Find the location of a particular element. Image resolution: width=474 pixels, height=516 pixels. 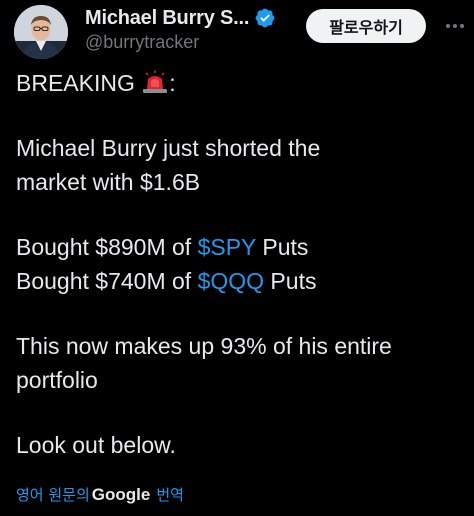

qqq-prefix: Bought $740M of is located at coordinates (107, 281).